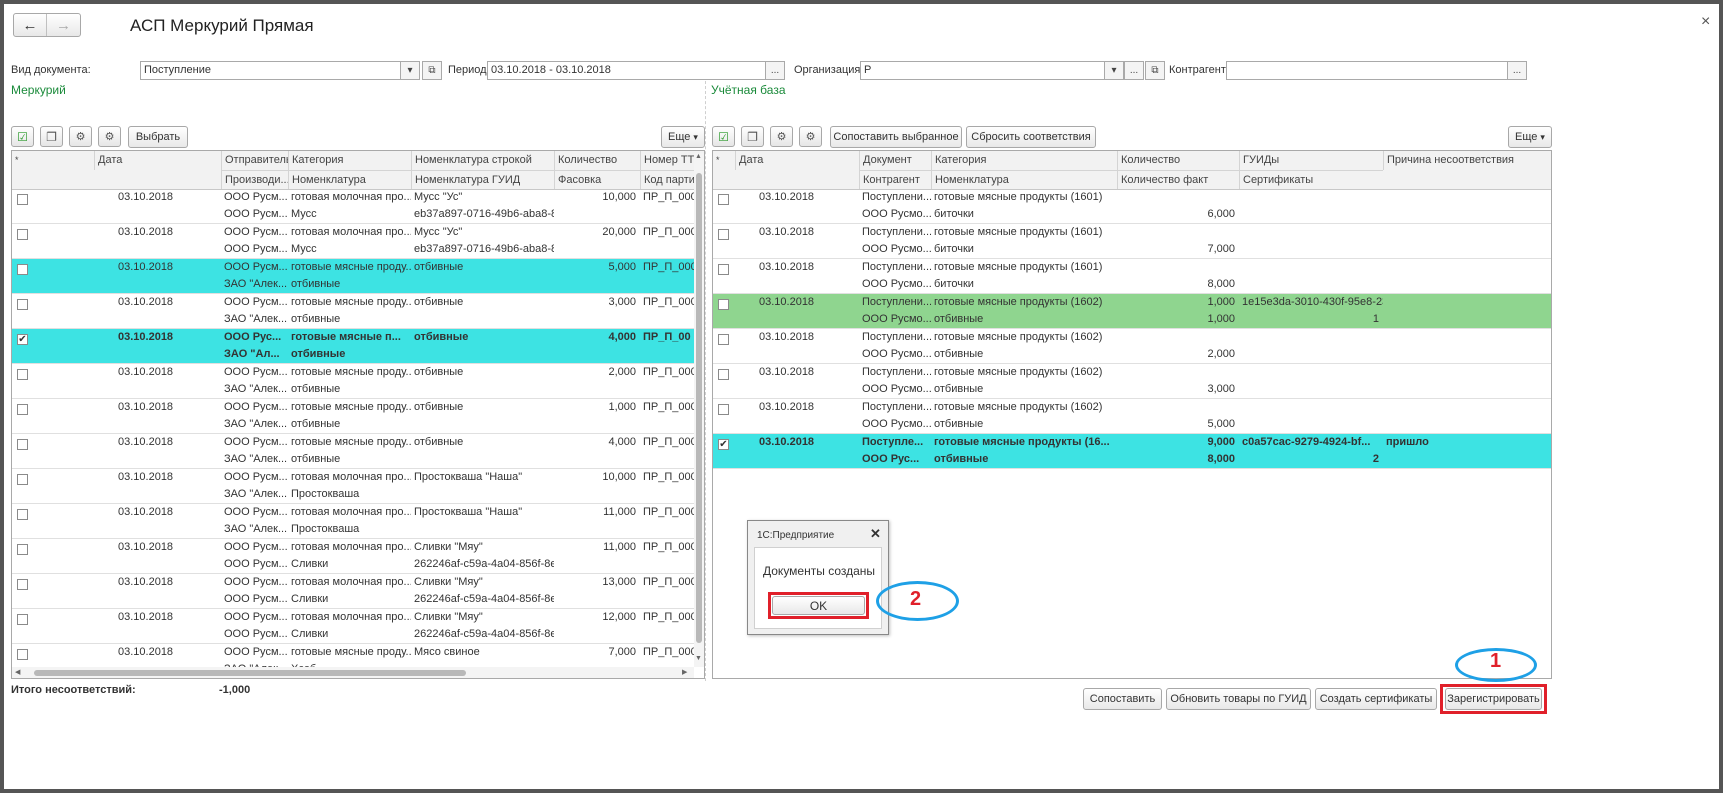 This screenshot has width=1723, height=793. Describe the element at coordinates (1155, 70) in the screenshot. I see `org-open-button: ⧉` at that location.